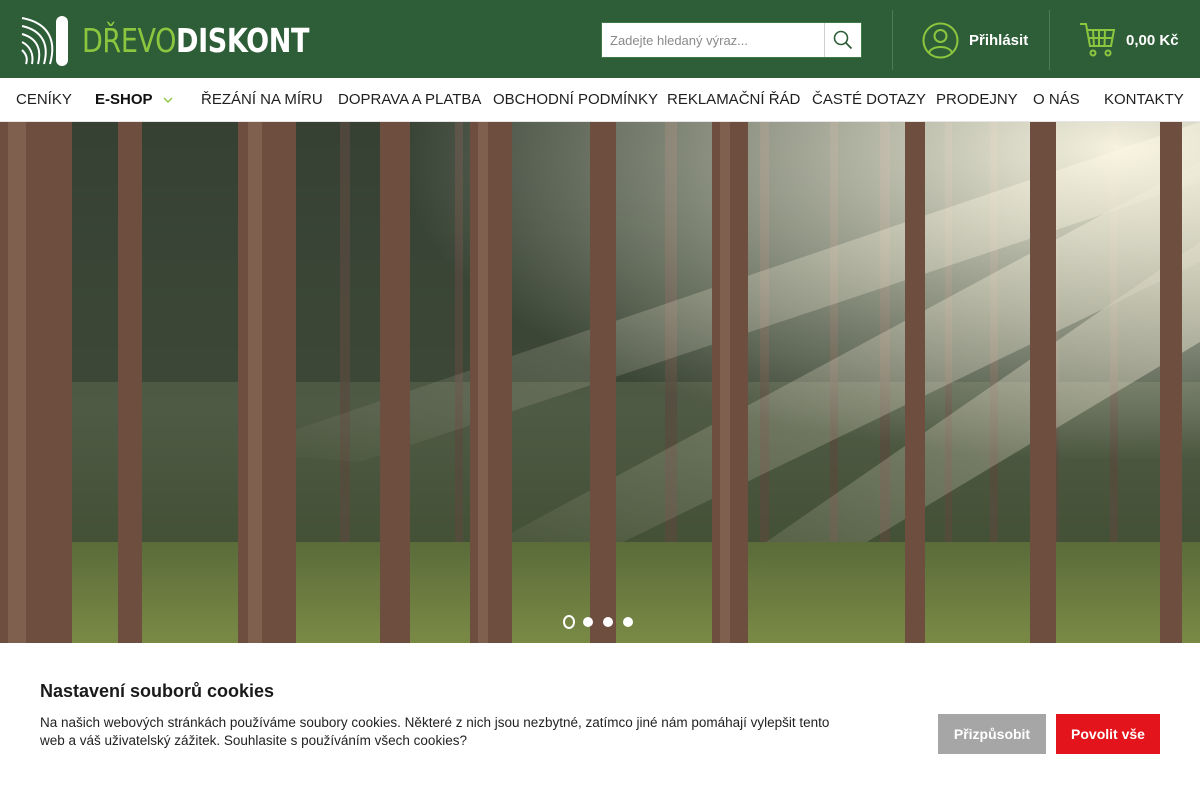 The image size is (1200, 800). Describe the element at coordinates (124, 99) in the screenshot. I see `nav-item-eshop-label: E-SHOP` at that location.